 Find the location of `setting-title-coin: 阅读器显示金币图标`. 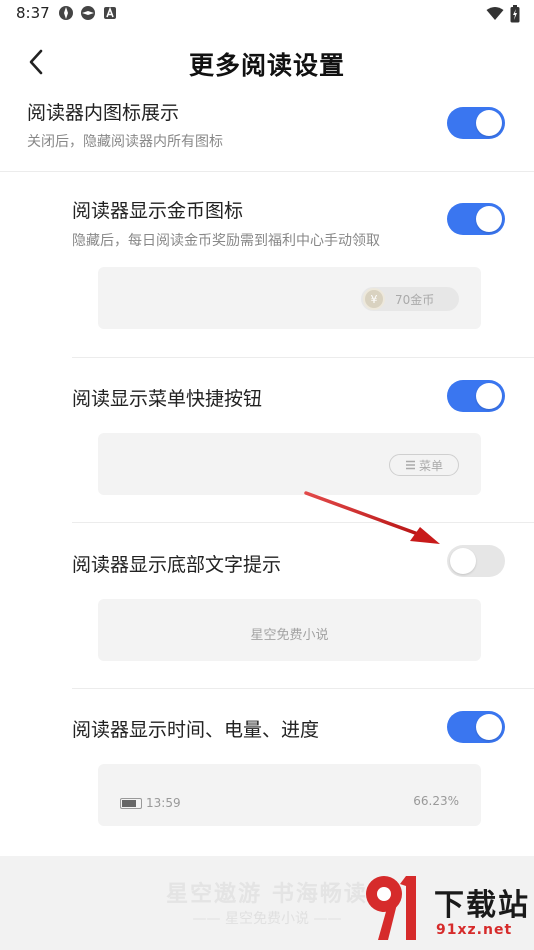

setting-title-coin: 阅读器显示金币图标 is located at coordinates (158, 211).